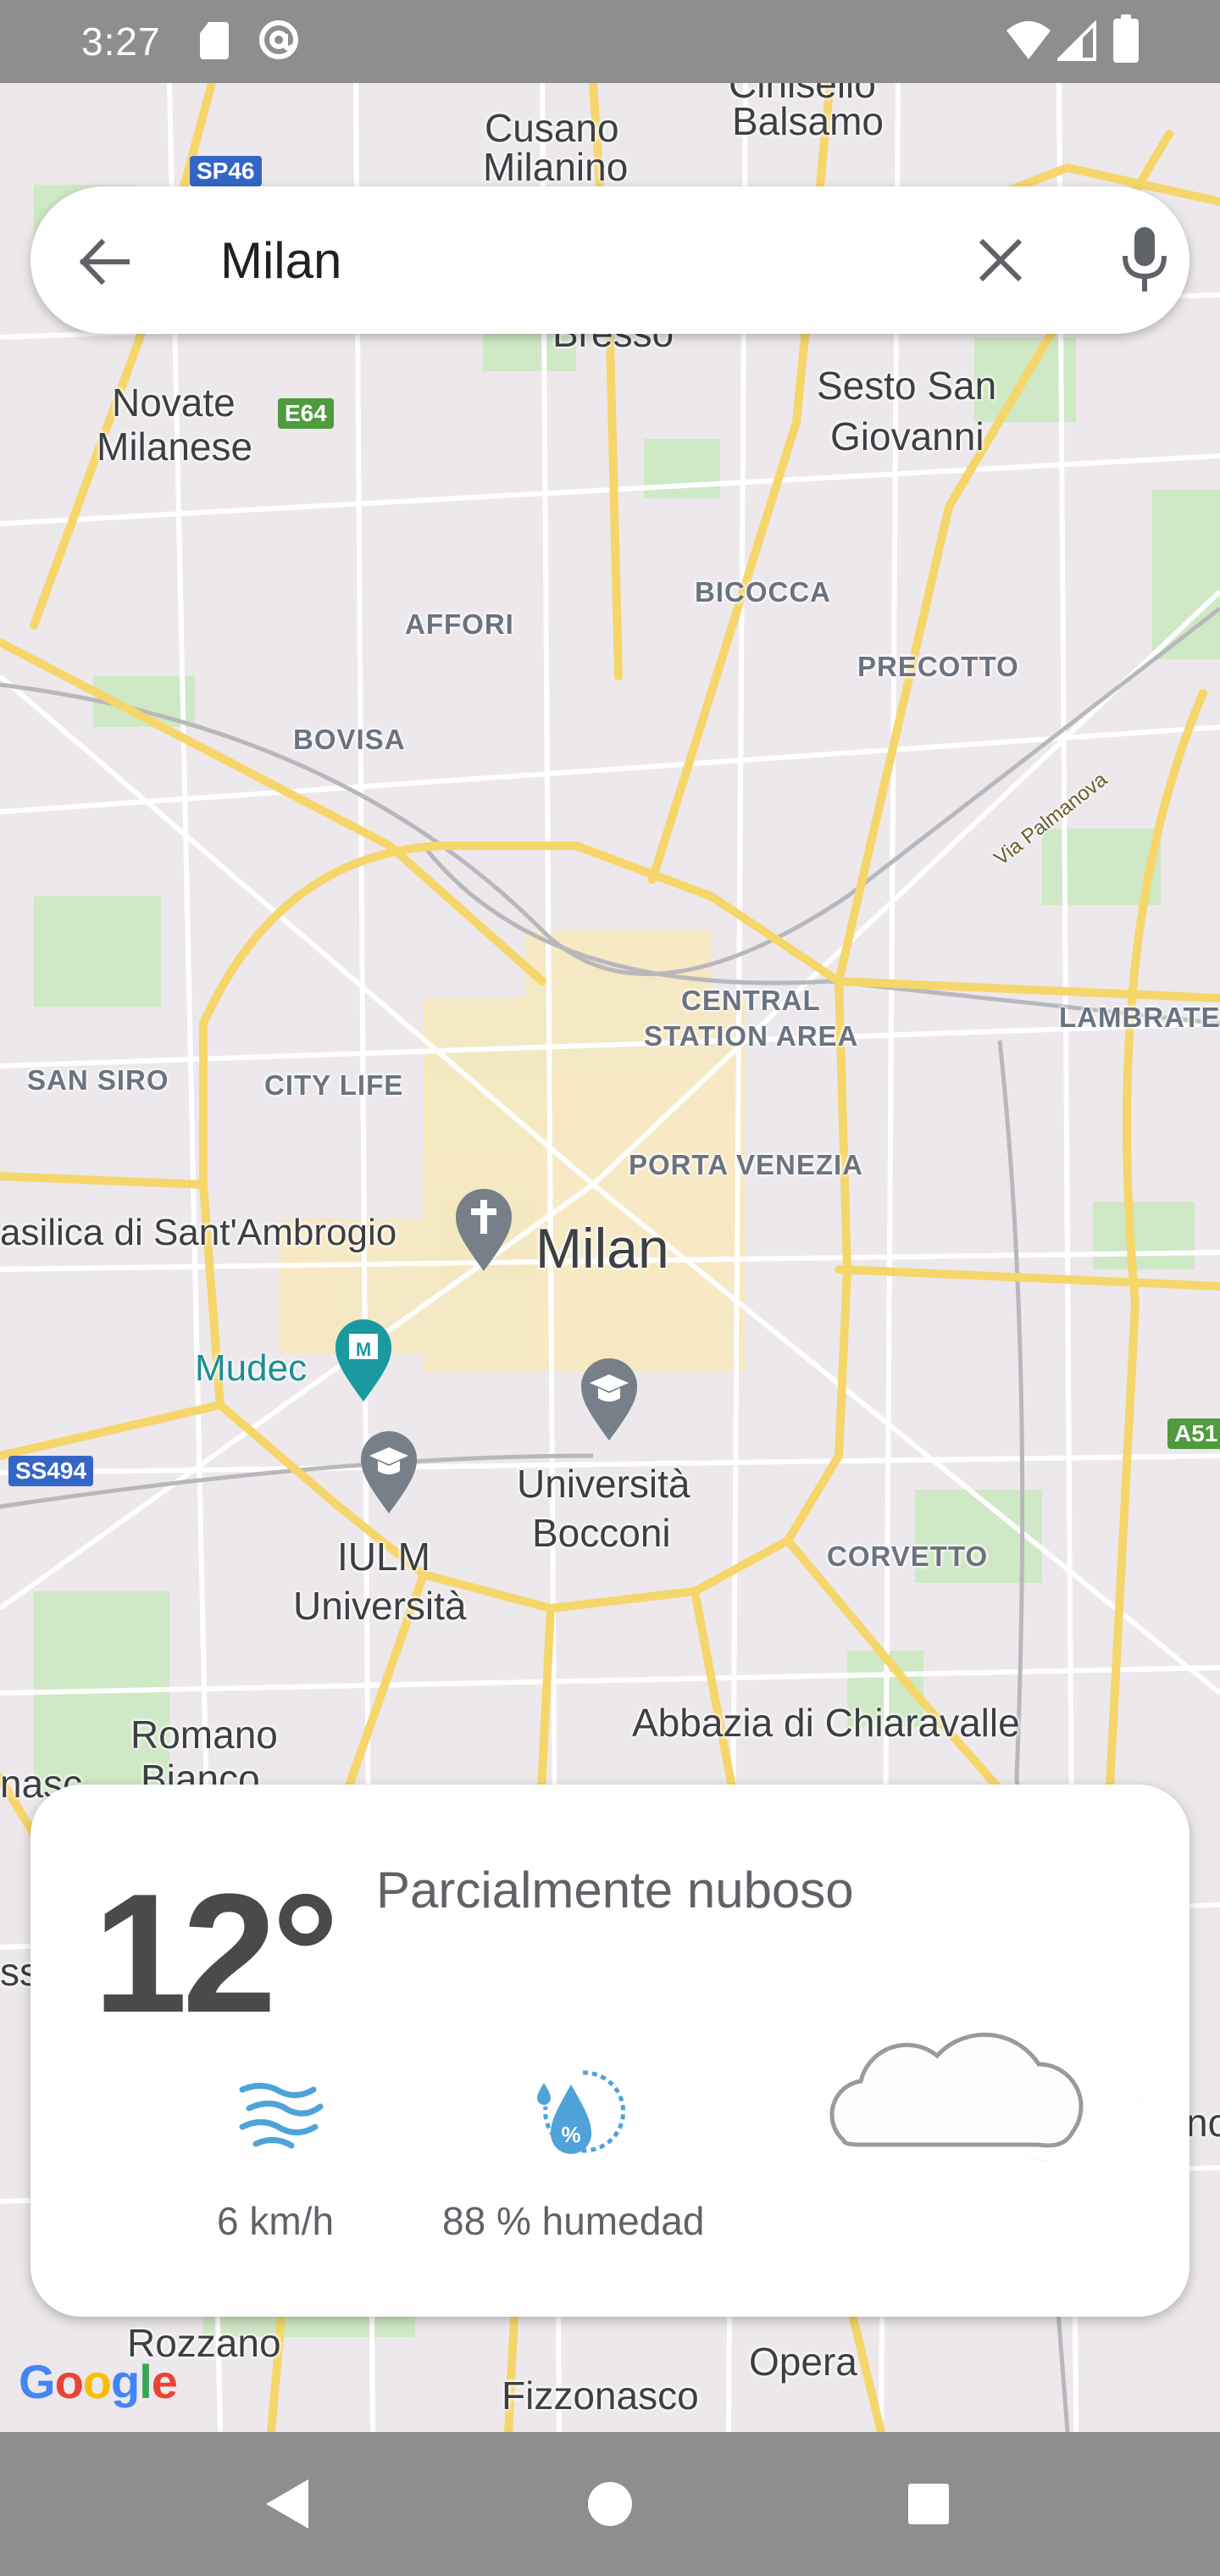  Describe the element at coordinates (603, 1484) in the screenshot. I see `map-label-universita: Università` at that location.